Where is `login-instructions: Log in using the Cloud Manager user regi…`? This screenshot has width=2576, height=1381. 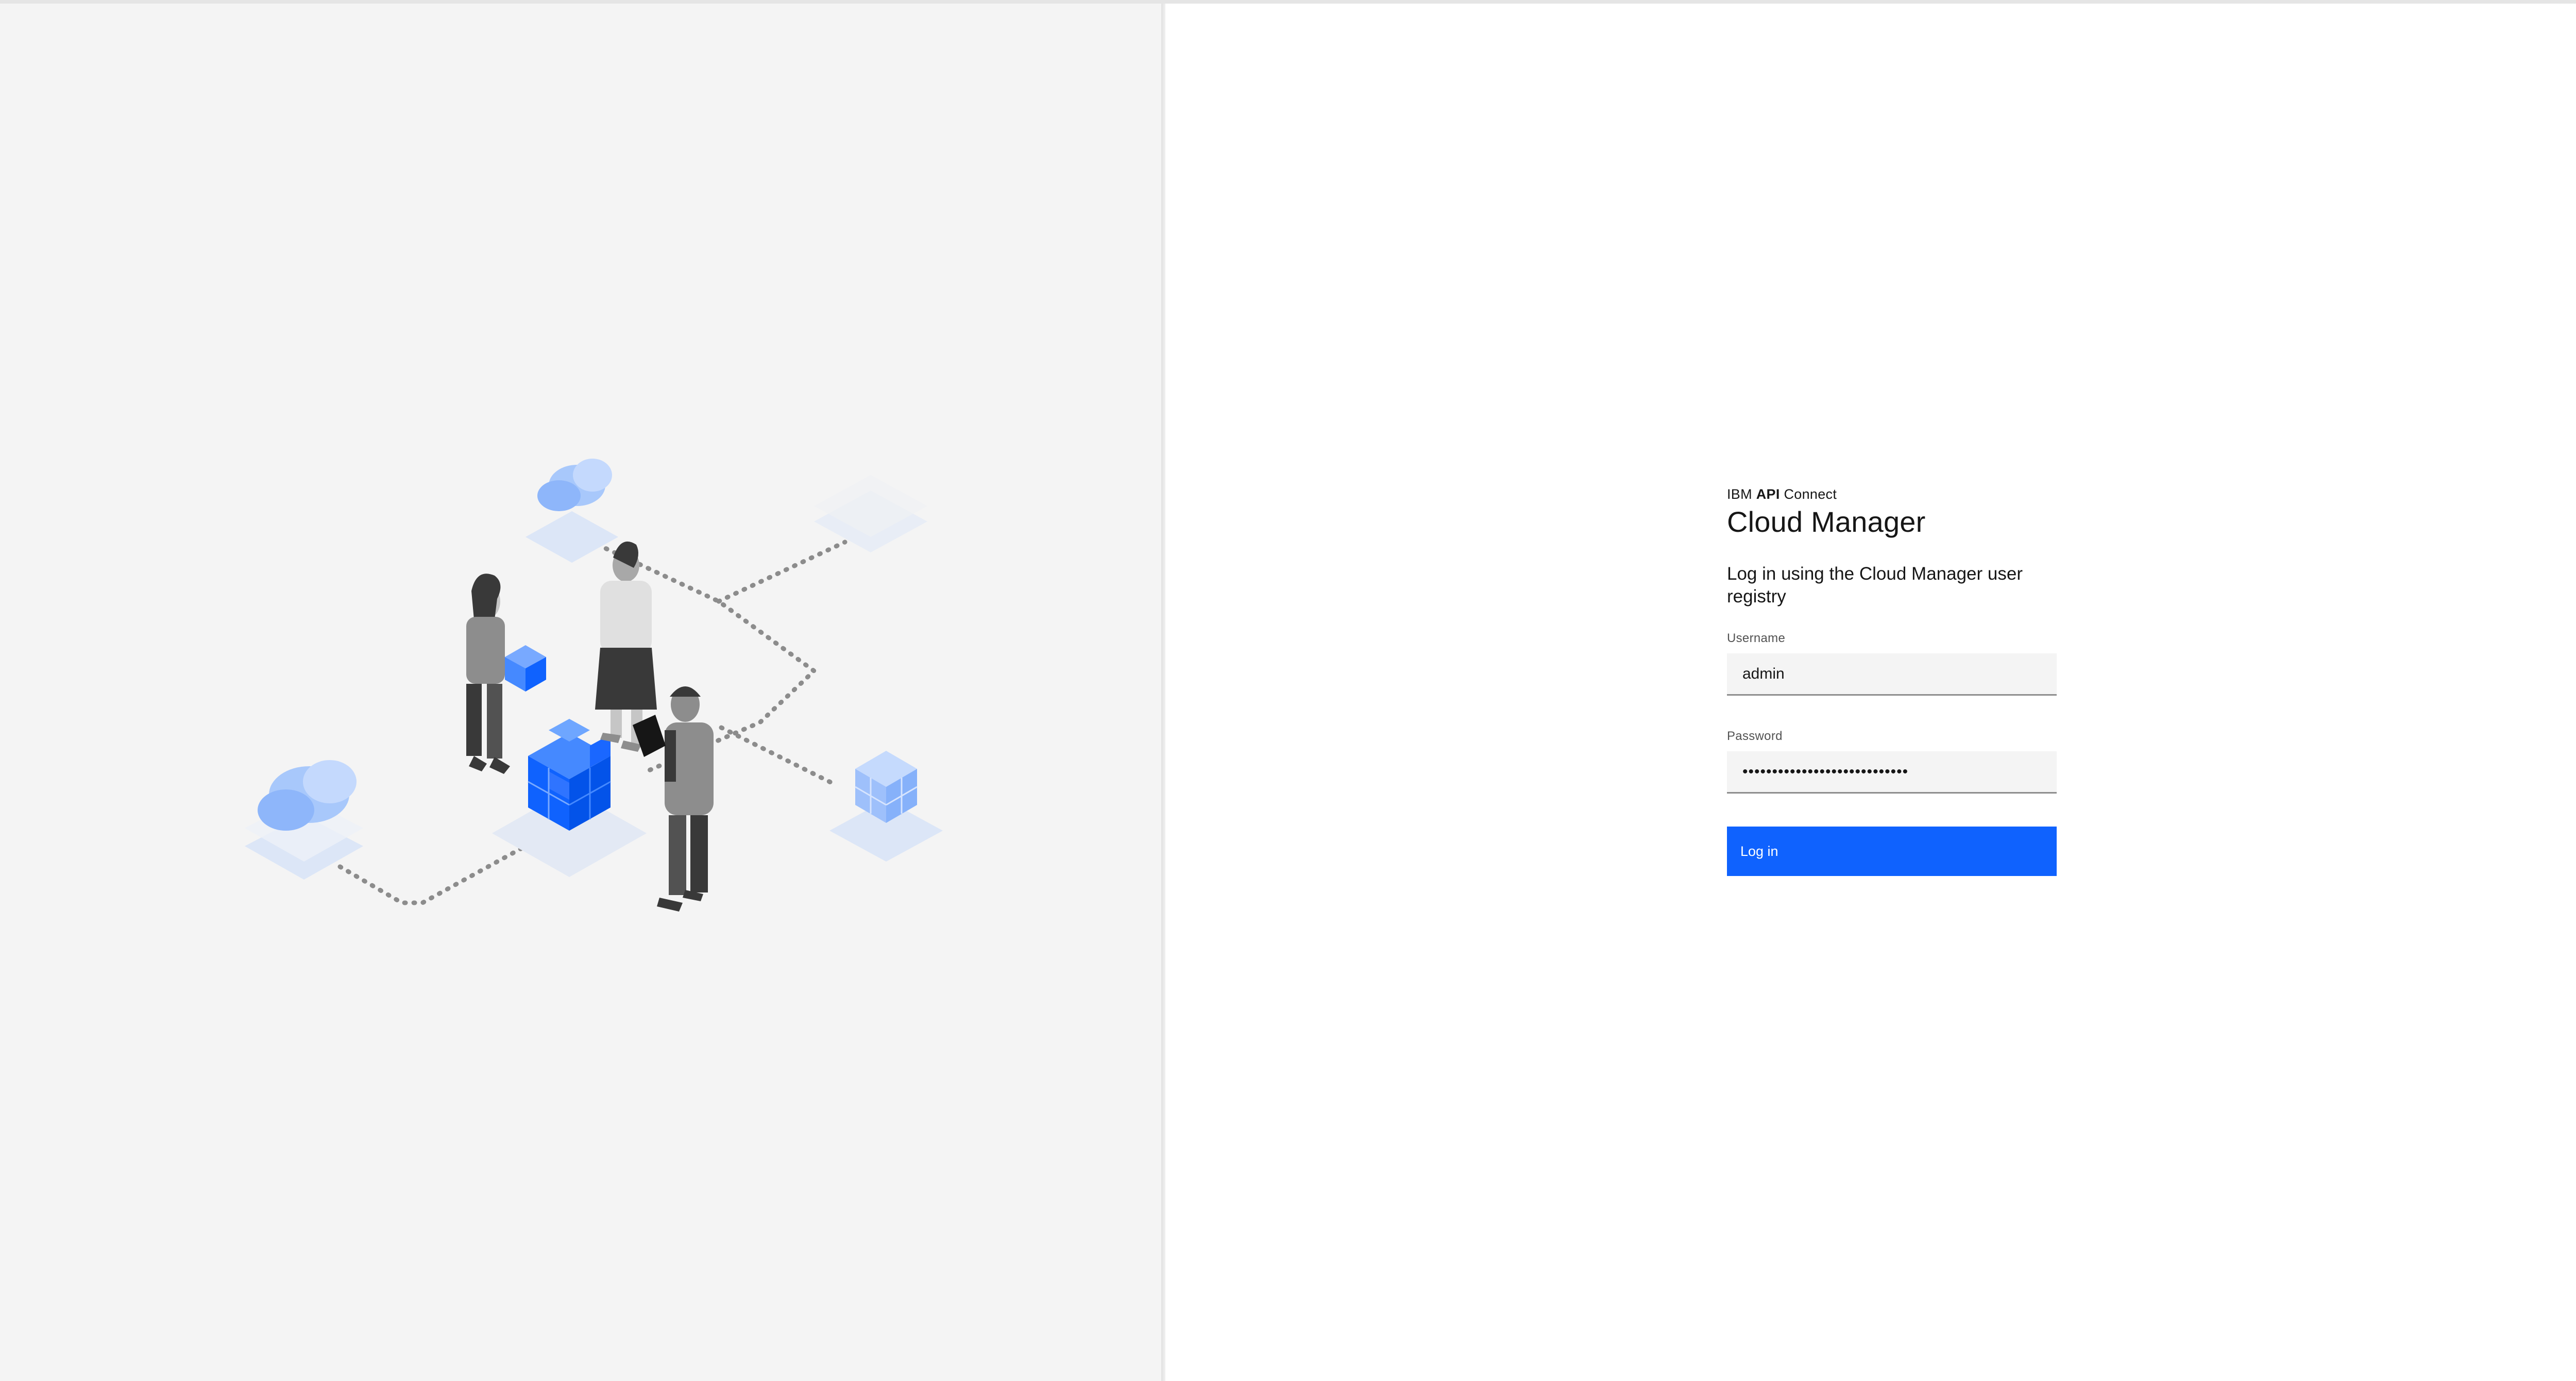 login-instructions: Log in using the Cloud Manager user regi… is located at coordinates (1875, 585).